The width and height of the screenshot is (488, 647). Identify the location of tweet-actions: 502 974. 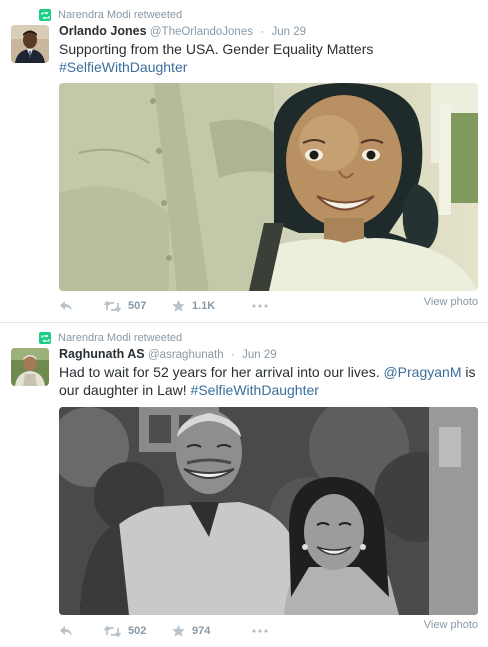
(163, 631).